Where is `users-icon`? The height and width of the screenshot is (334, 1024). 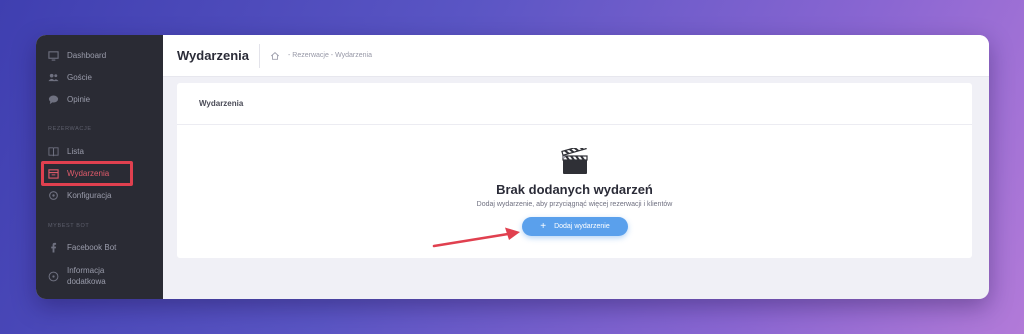 users-icon is located at coordinates (53, 77).